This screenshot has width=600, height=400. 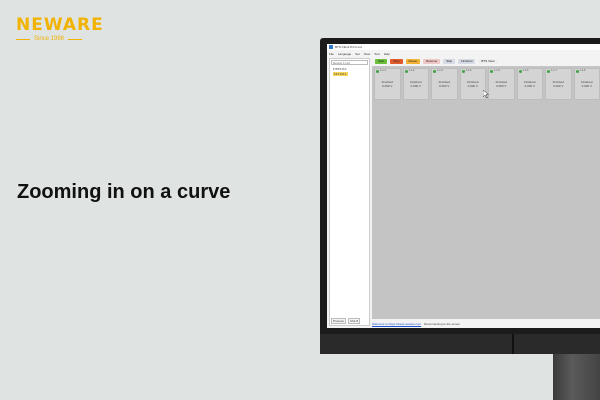 I want to click on device-search-input: Device 1 Ltd, so click(x=349, y=62).